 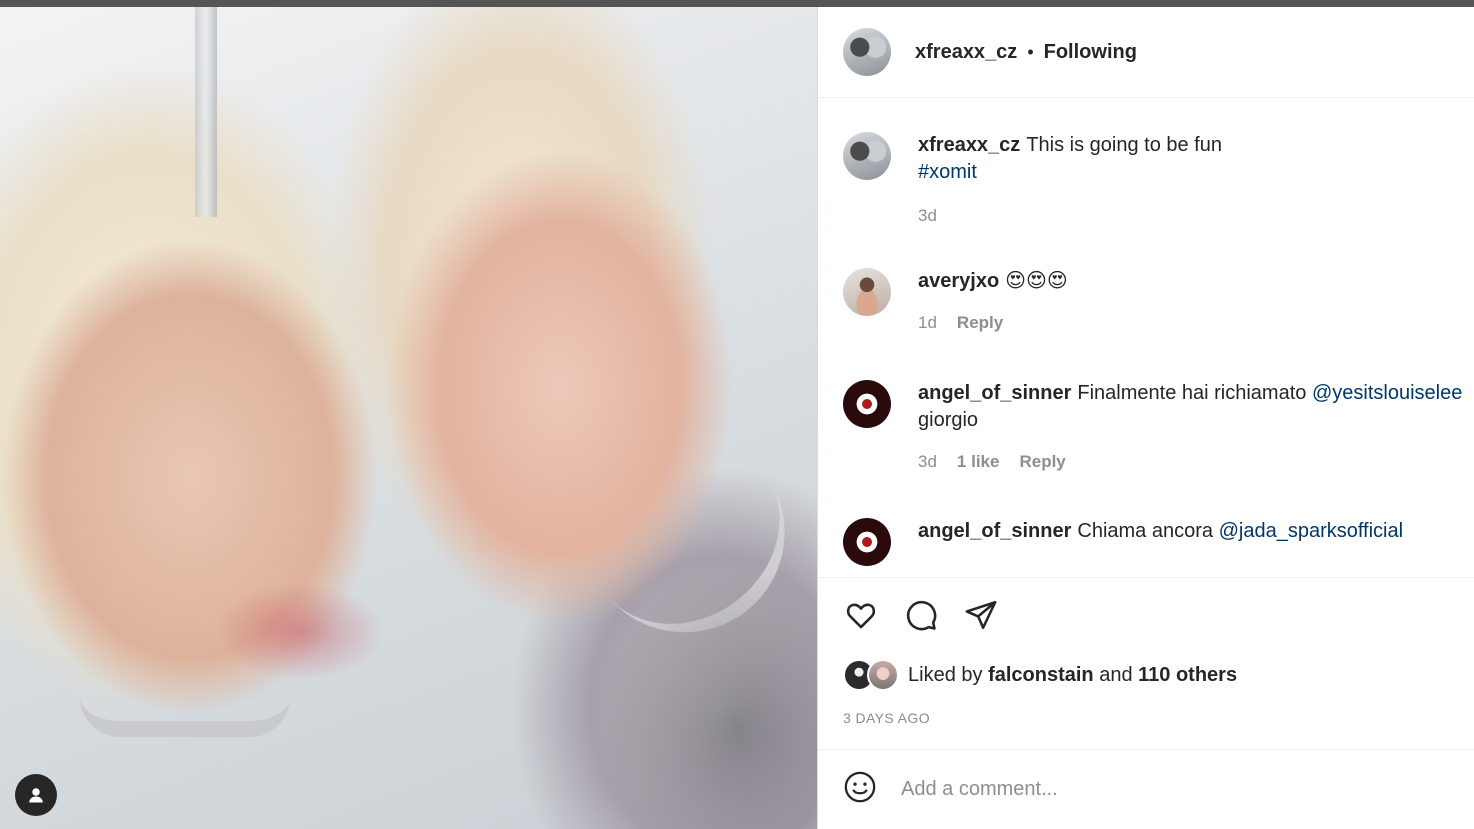 I want to click on following-button: Following, so click(x=1090, y=52).